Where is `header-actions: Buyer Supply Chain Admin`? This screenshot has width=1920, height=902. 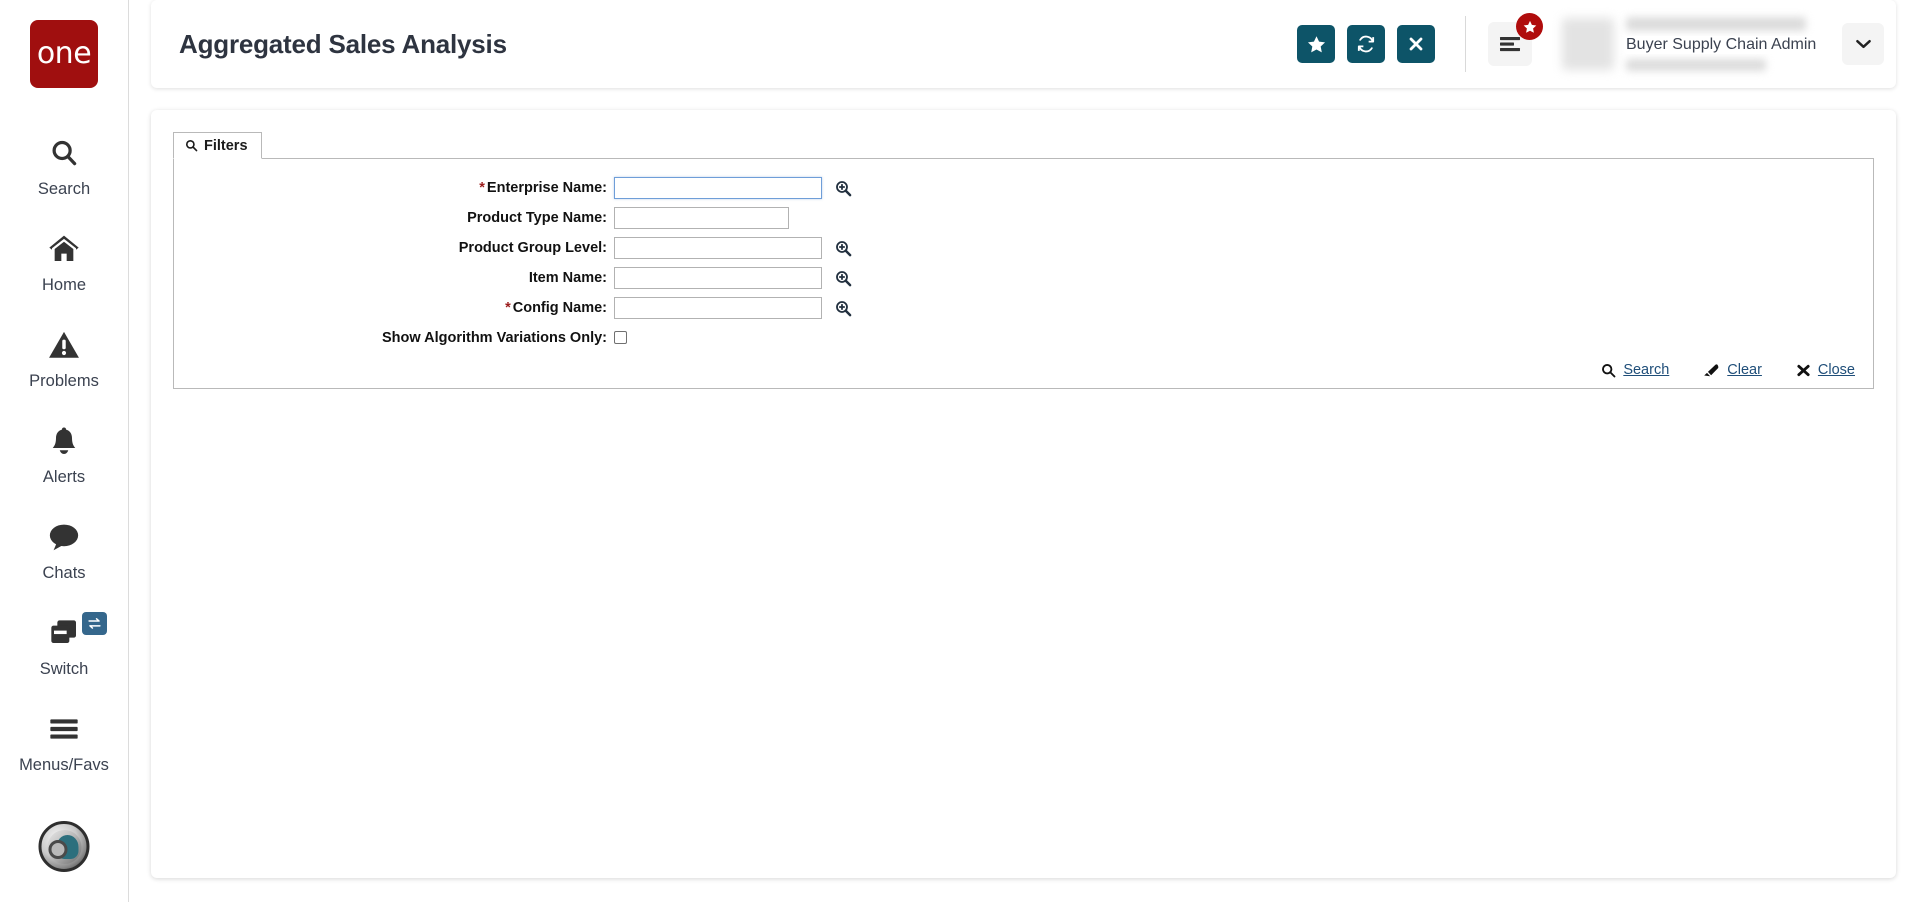 header-actions: Buyer Supply Chain Admin is located at coordinates (1590, 44).